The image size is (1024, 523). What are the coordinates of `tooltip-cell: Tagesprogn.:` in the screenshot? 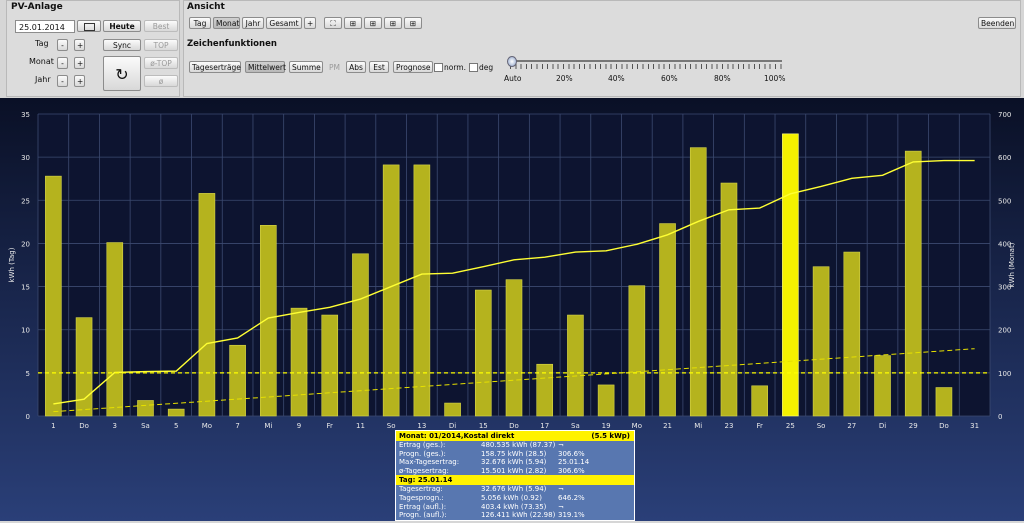 It's located at (421, 497).